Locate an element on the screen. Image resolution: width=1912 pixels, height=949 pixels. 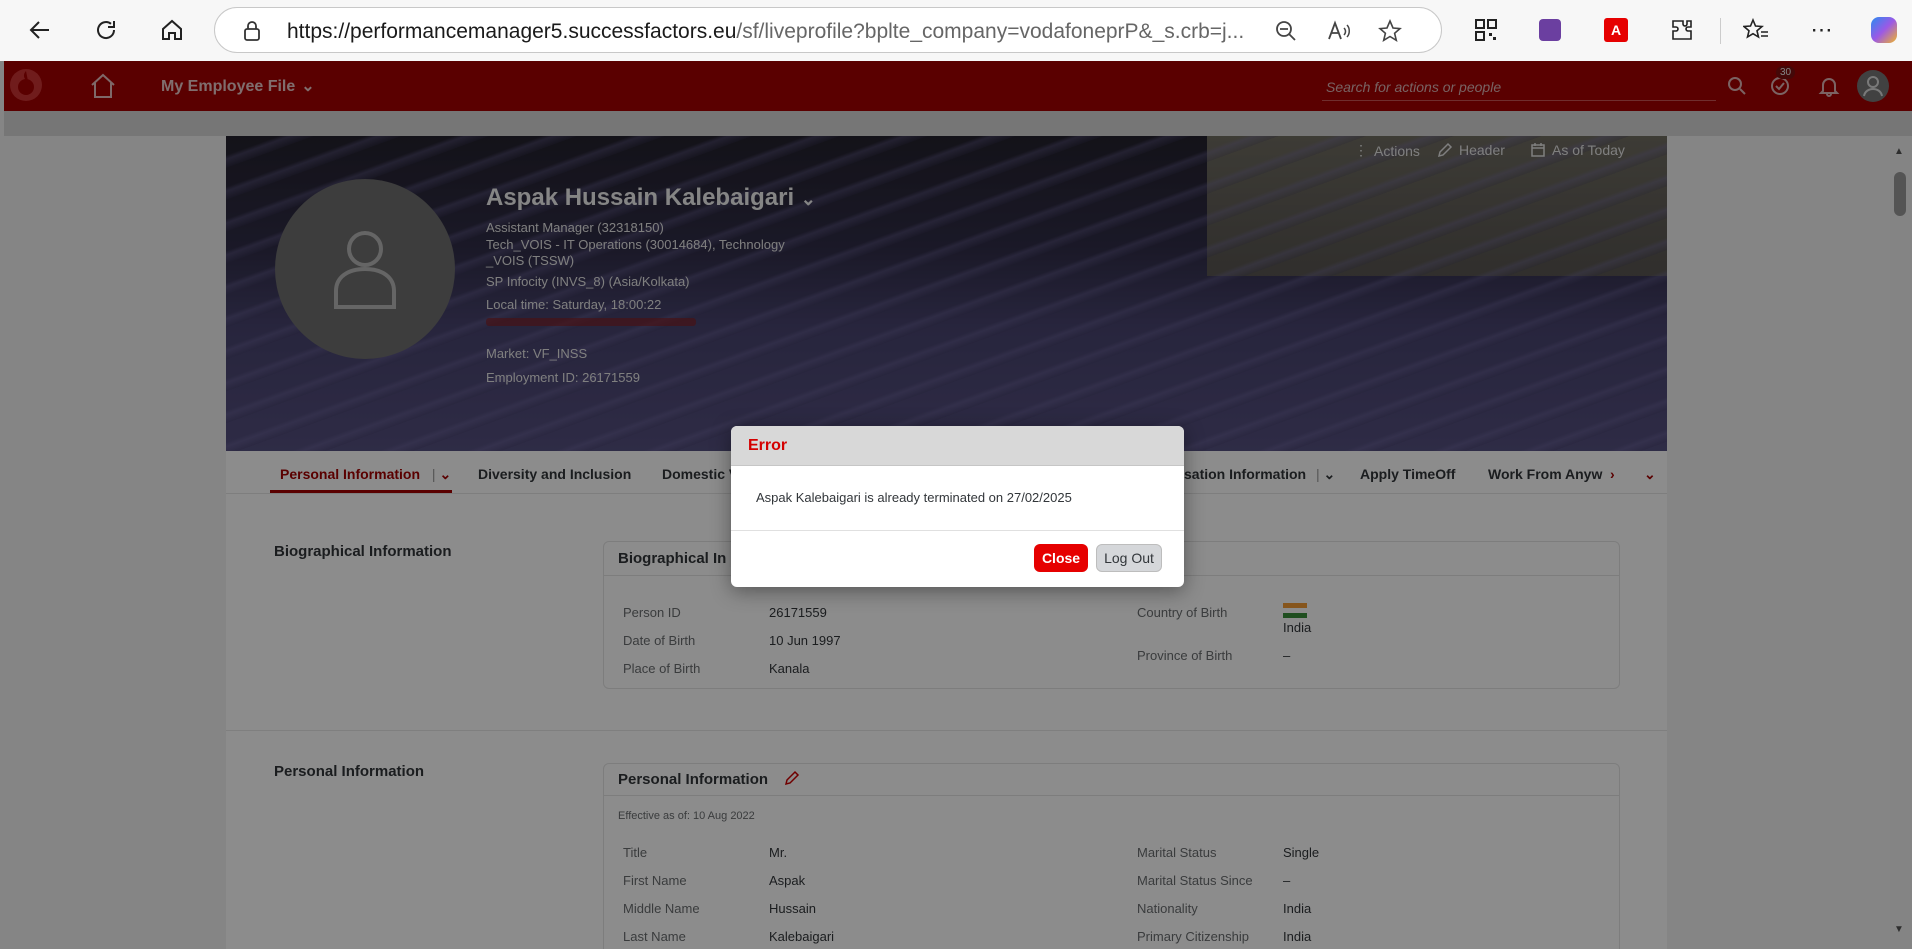
favorites-icon is located at coordinates (1756, 30).